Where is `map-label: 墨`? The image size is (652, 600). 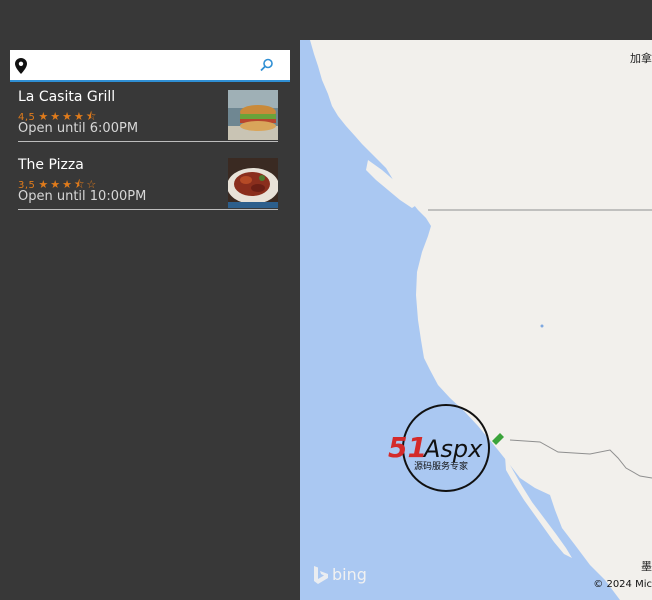 map-label: 墨 is located at coordinates (646, 566).